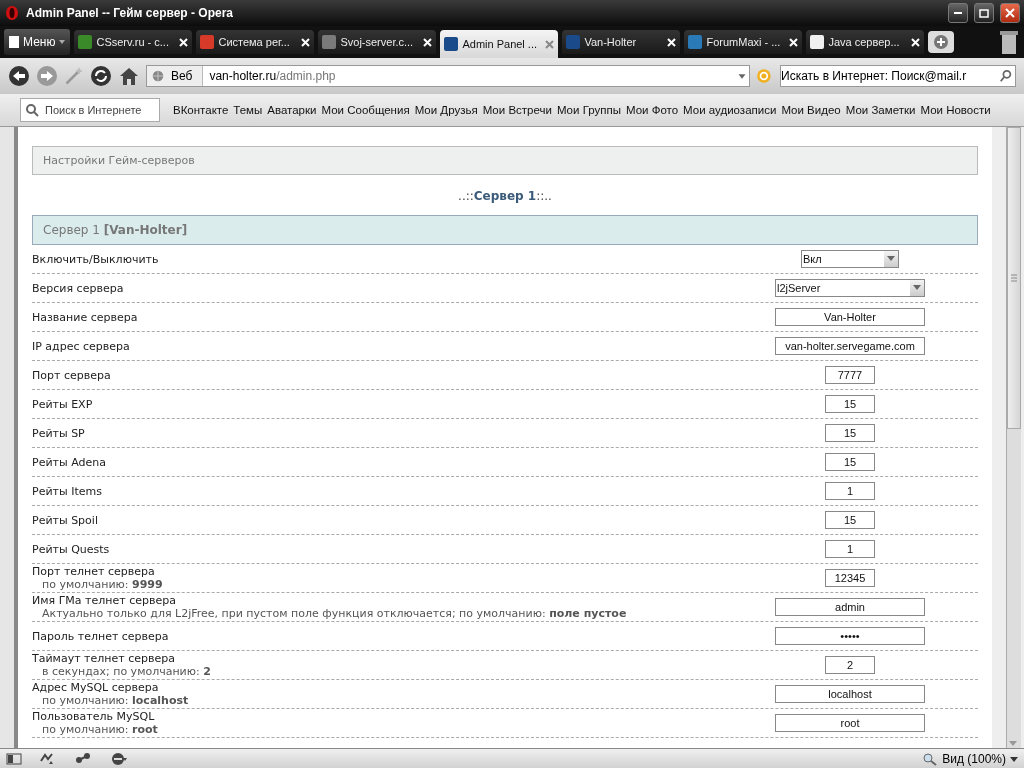  What do you see at coordinates (100, 729) in the screenshot?
I see `setting-hint: по умолчанию: root` at bounding box center [100, 729].